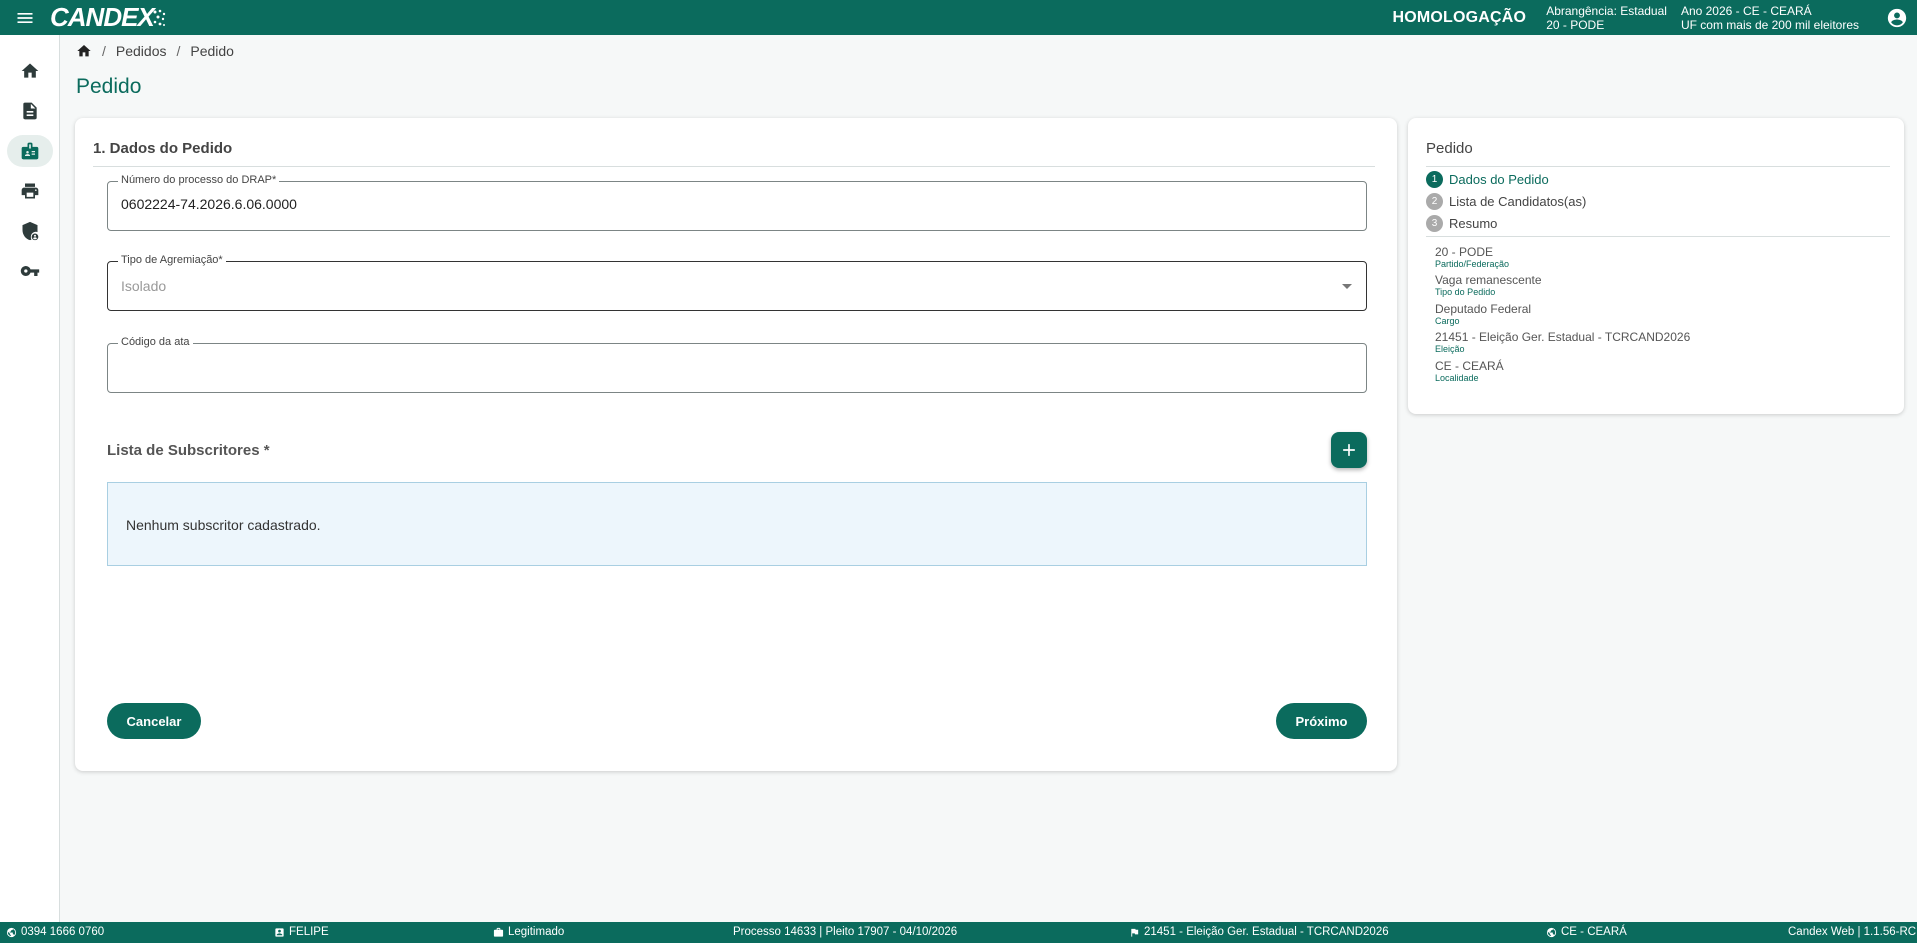 This screenshot has width=1917, height=943. I want to click on next-button: Próximo, so click(1321, 721).